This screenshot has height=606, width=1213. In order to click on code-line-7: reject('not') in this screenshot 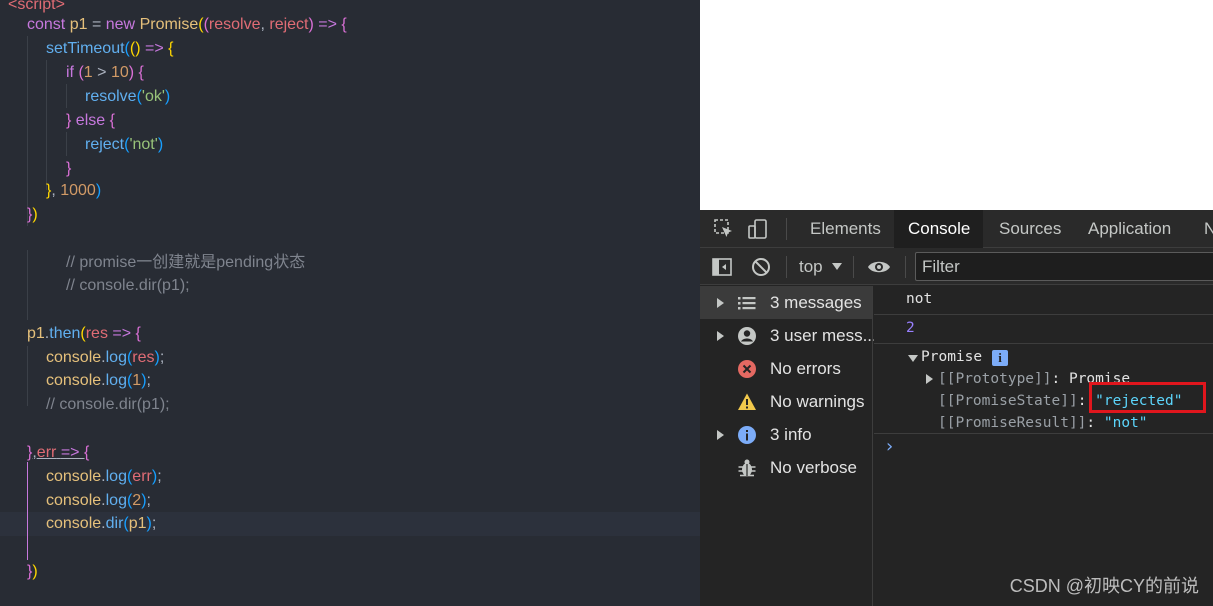, I will do `click(124, 145)`.